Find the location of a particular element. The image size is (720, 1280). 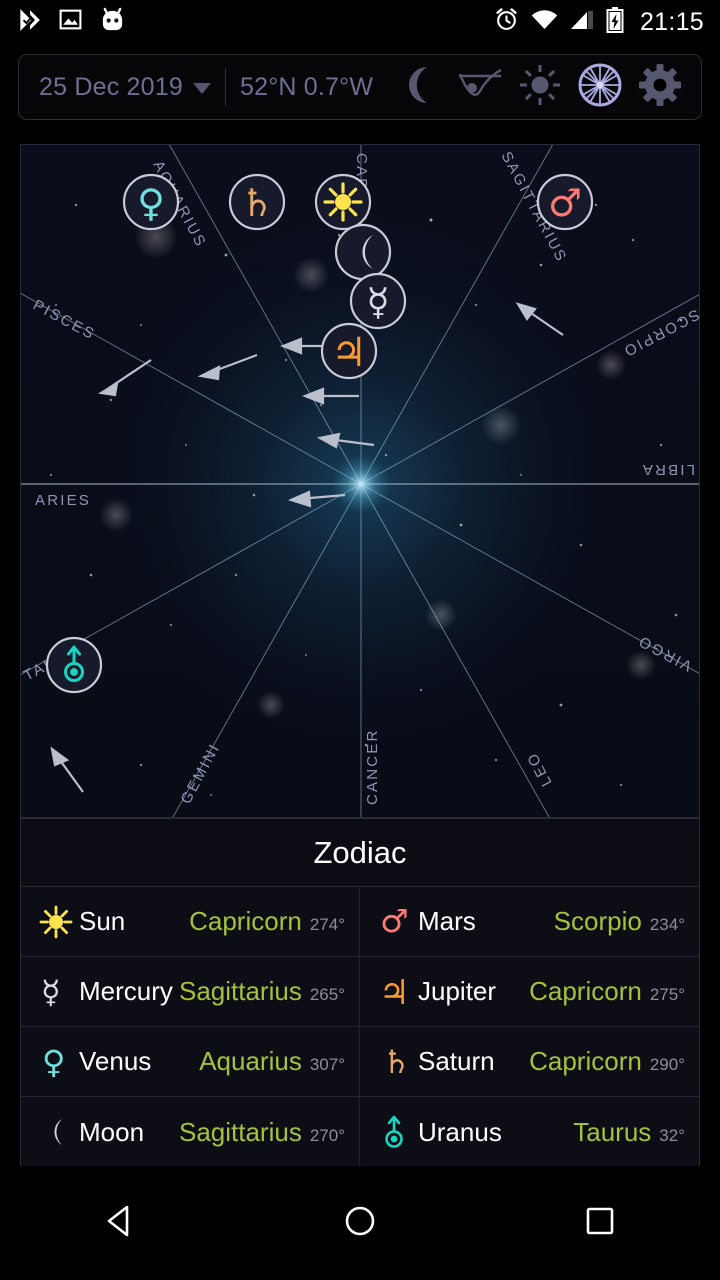

wifi-icon is located at coordinates (544, 22).